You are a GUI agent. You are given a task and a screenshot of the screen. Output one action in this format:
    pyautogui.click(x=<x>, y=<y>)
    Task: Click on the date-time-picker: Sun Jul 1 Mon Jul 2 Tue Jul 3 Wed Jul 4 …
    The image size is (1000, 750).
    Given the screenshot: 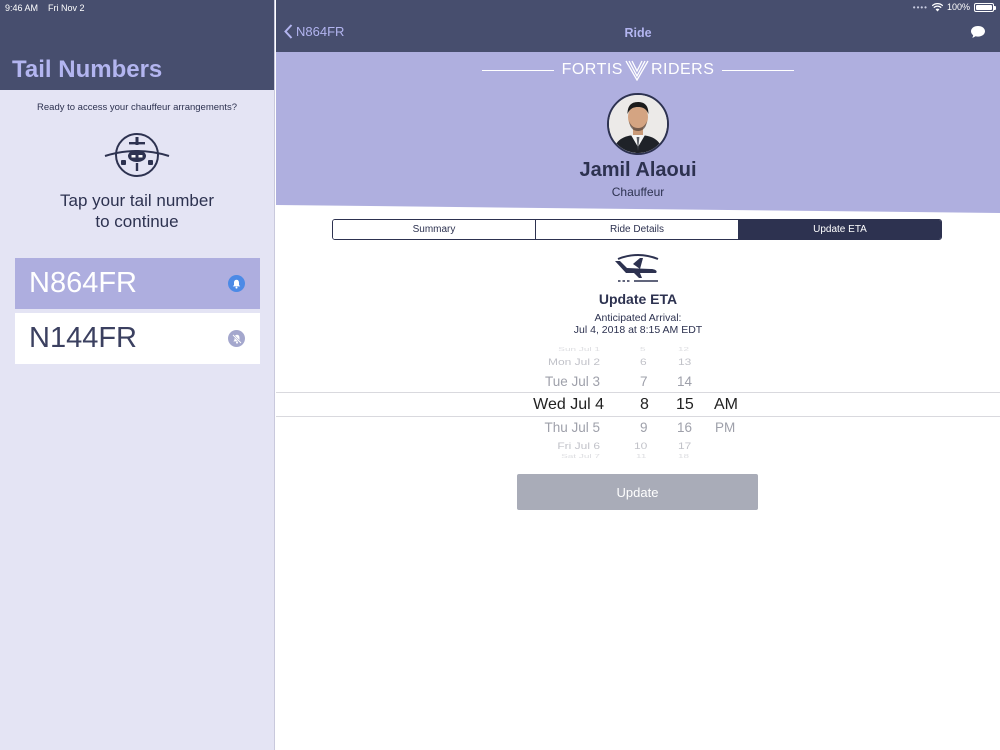 What is the action you would take?
    pyautogui.click(x=638, y=403)
    